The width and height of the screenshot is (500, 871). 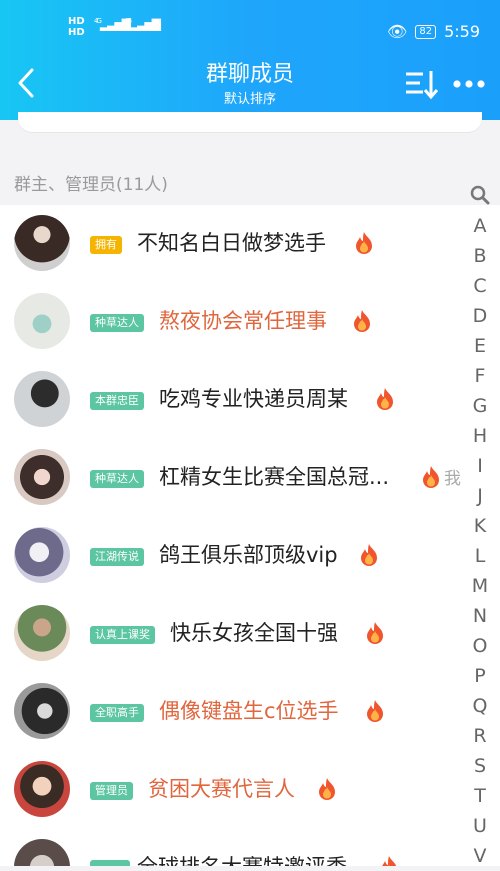 I want to click on list-item: 本群忠臣 吃鸡专业快递员周某, so click(x=232, y=400).